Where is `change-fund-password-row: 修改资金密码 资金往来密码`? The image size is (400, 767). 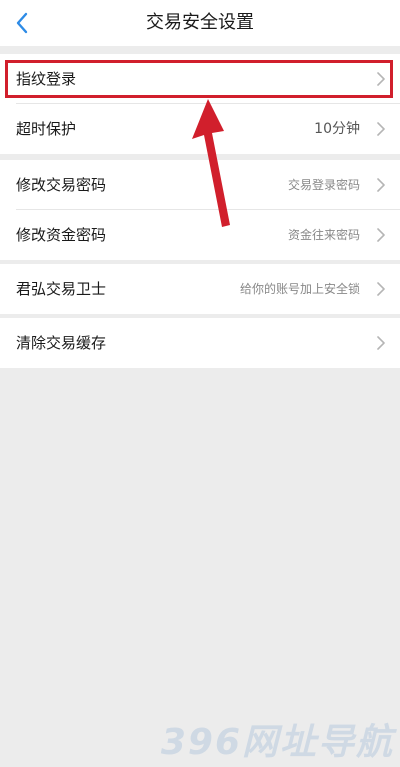
change-fund-password-row: 修改资金密码 资金往来密码 is located at coordinates (200, 235).